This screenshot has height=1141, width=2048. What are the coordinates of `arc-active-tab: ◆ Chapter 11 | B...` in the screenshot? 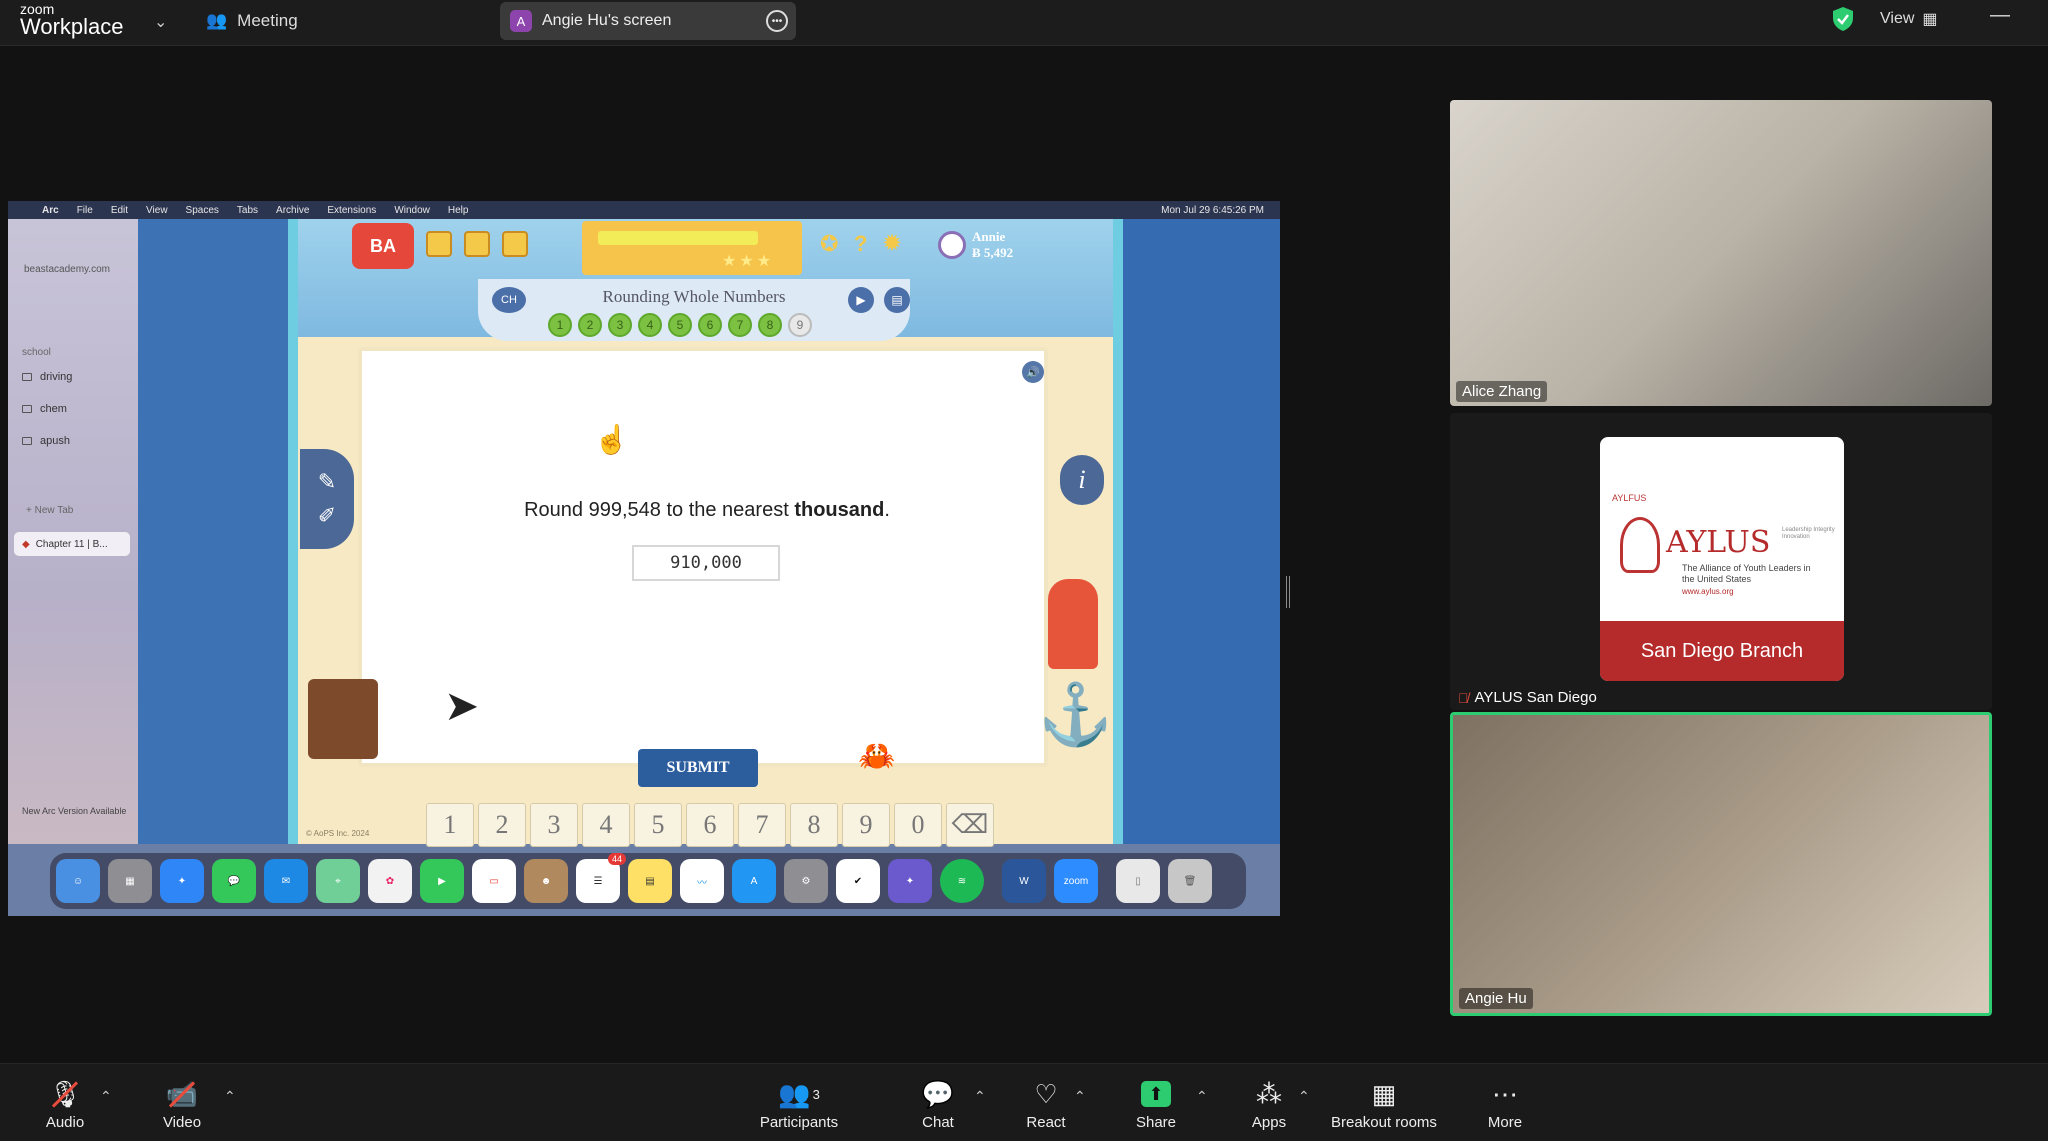 It's located at (72, 544).